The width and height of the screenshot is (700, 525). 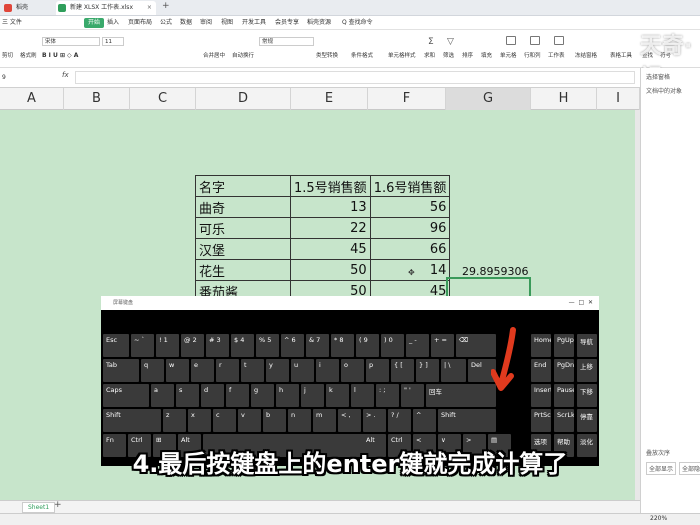 I want to click on key: ^ 6, so click(x=292, y=345).